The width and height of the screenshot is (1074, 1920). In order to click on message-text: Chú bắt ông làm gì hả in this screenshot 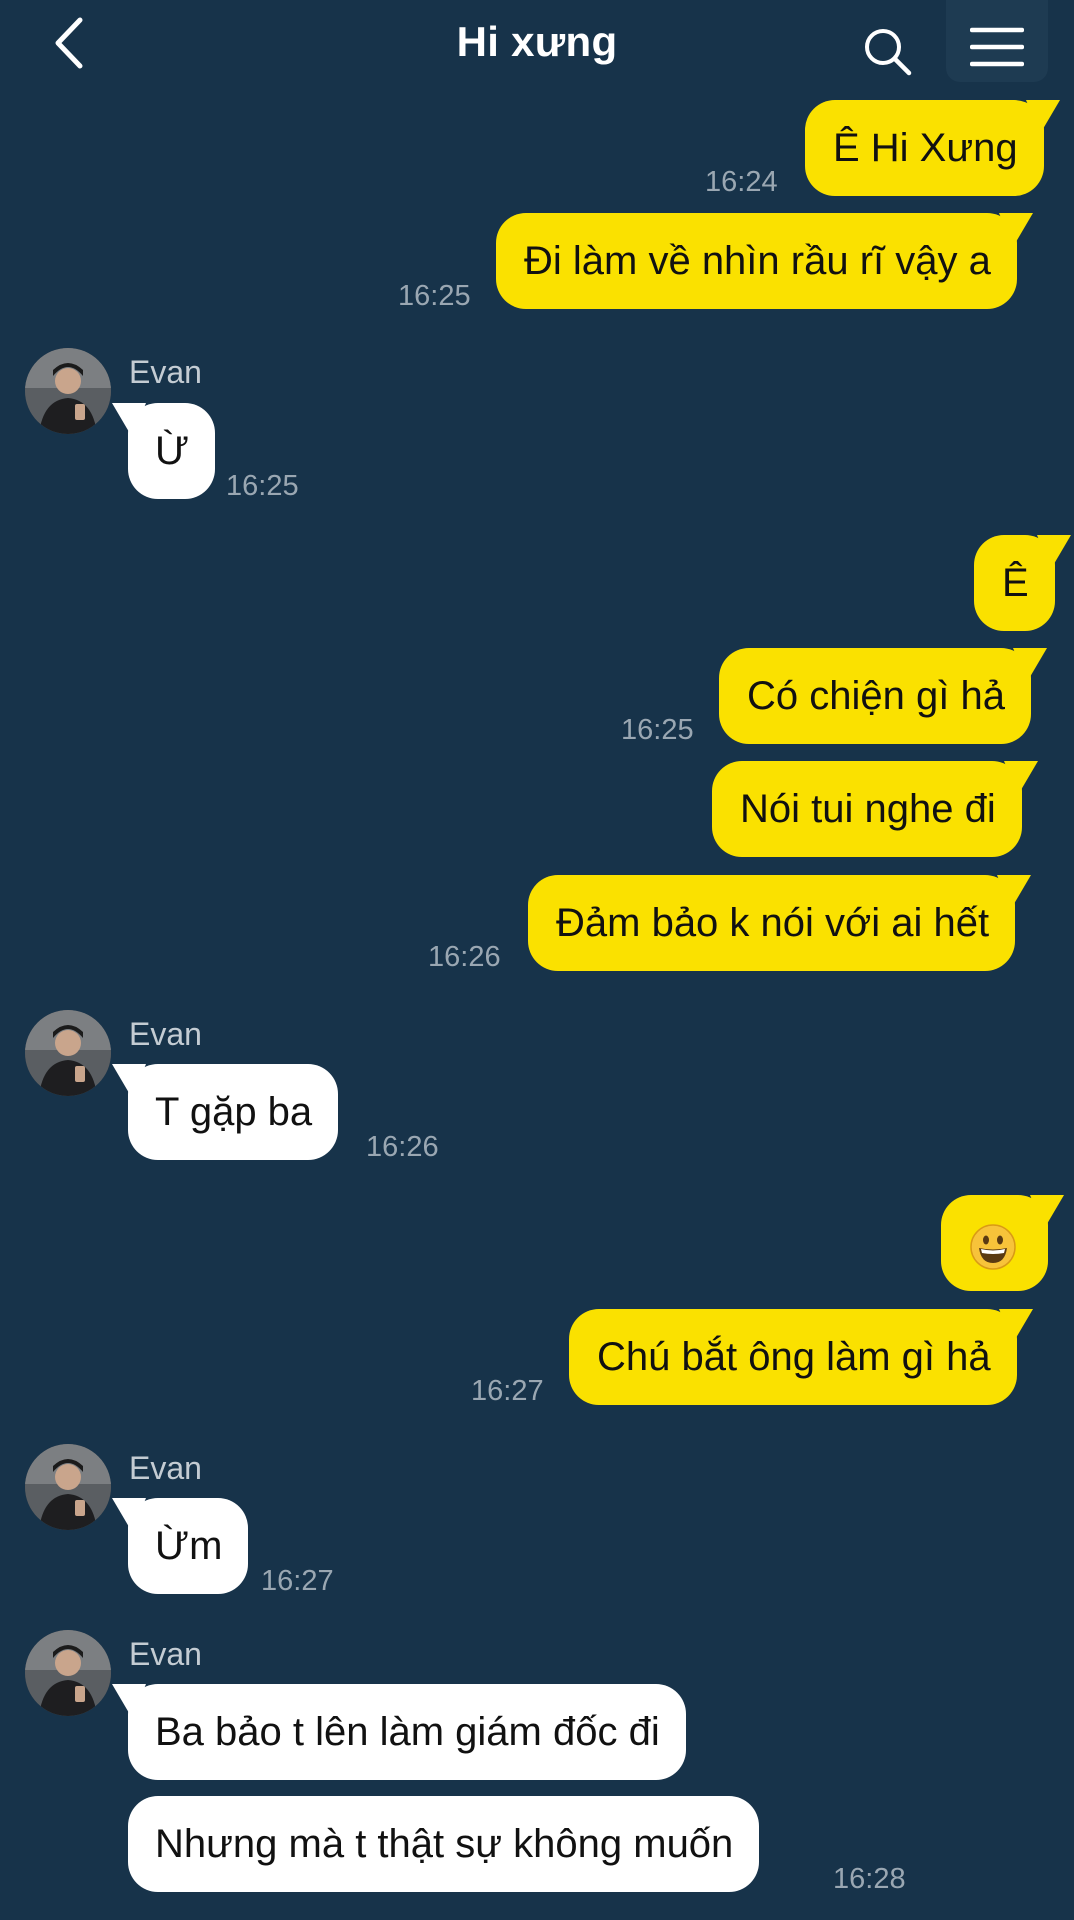, I will do `click(794, 1357)`.